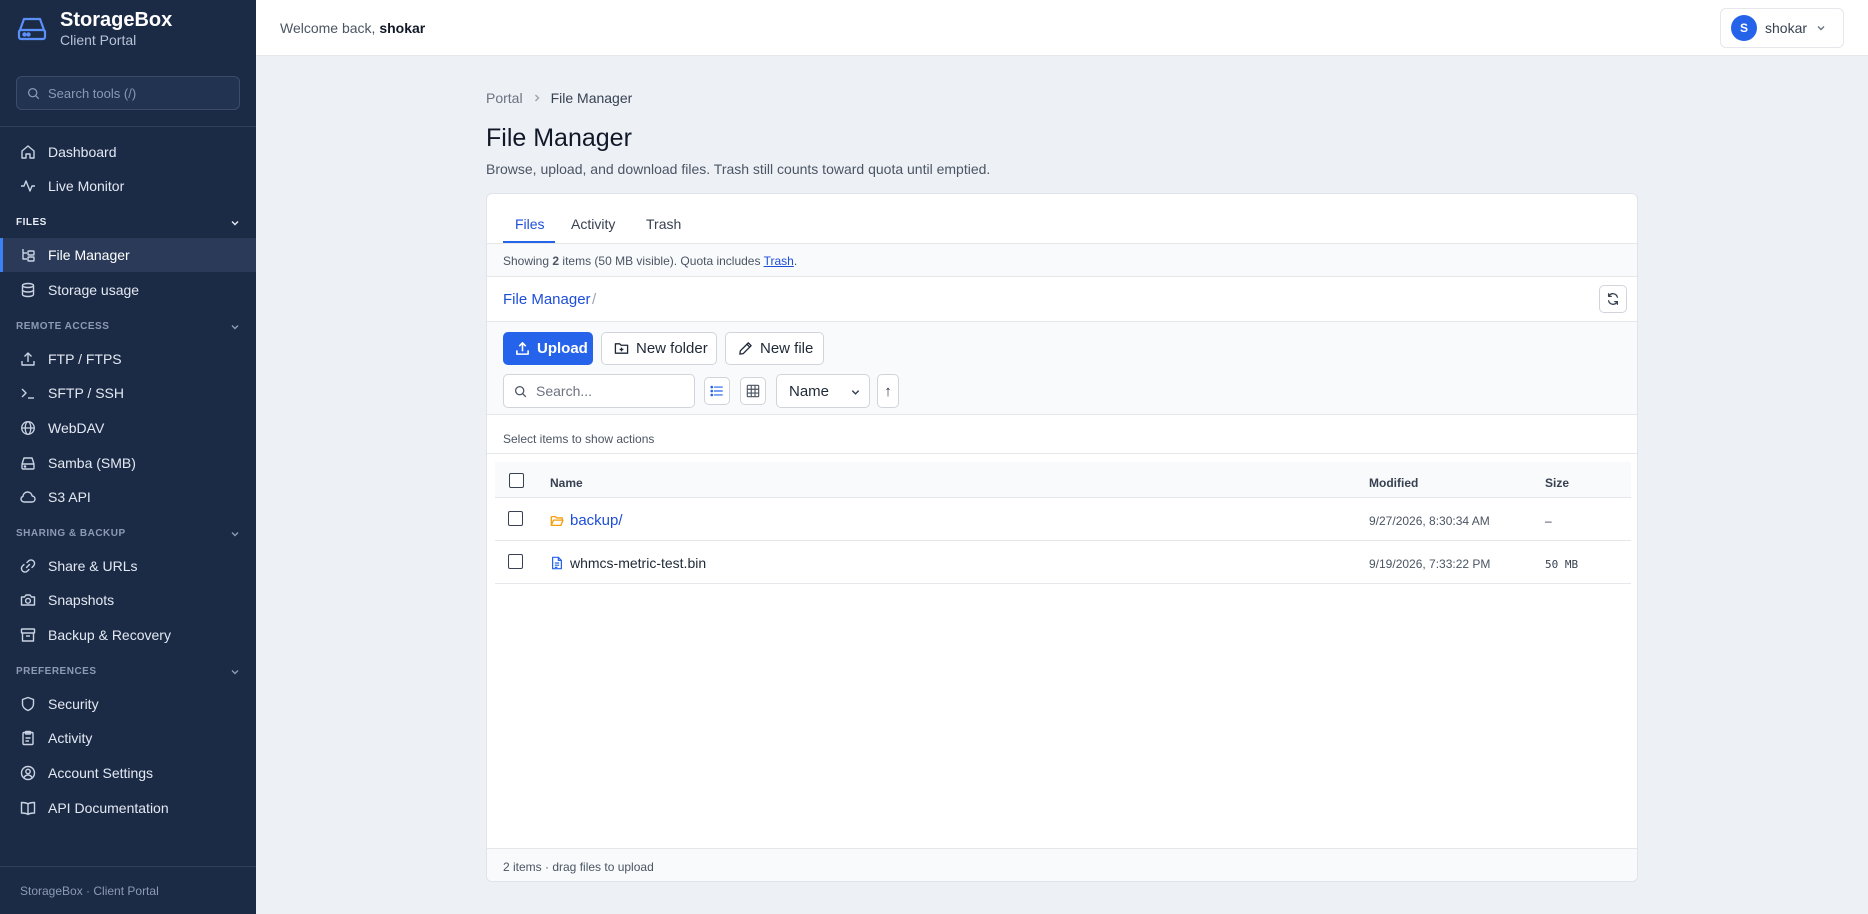 This screenshot has width=1868, height=914. I want to click on book-icon, so click(28, 808).